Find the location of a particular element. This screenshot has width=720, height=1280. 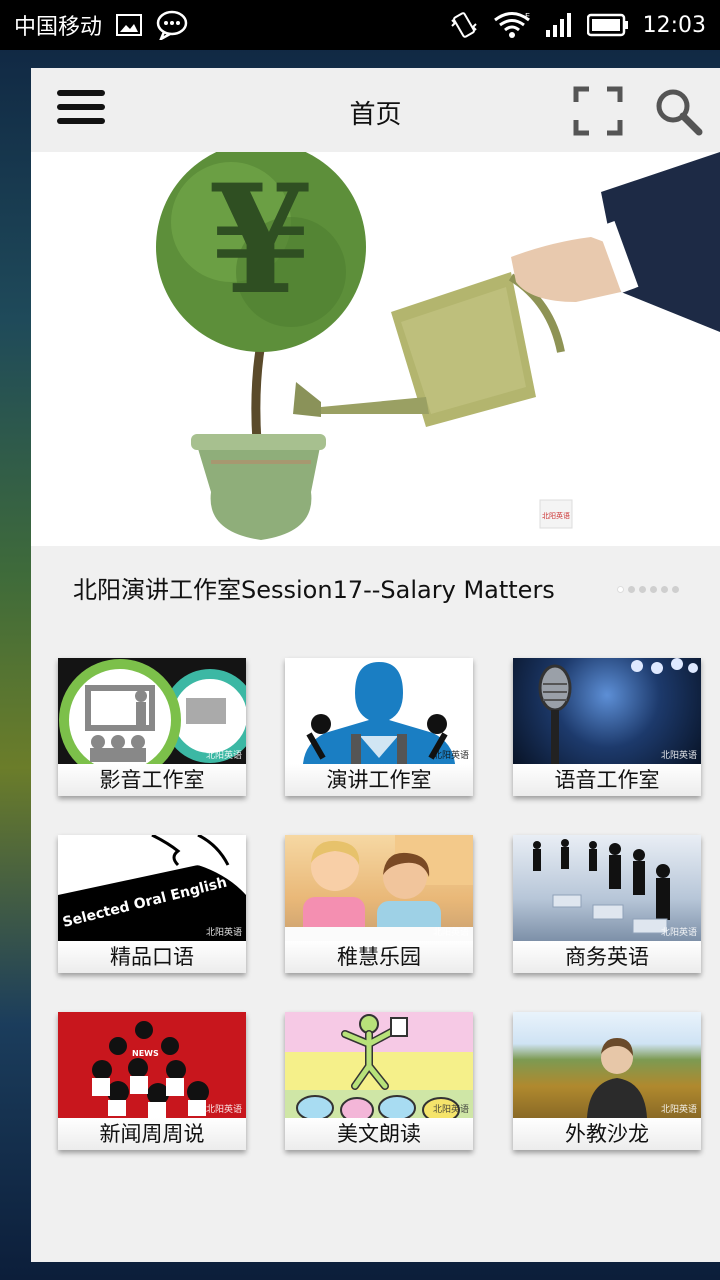

category-label: 稚慧乐园 is located at coordinates (379, 957).